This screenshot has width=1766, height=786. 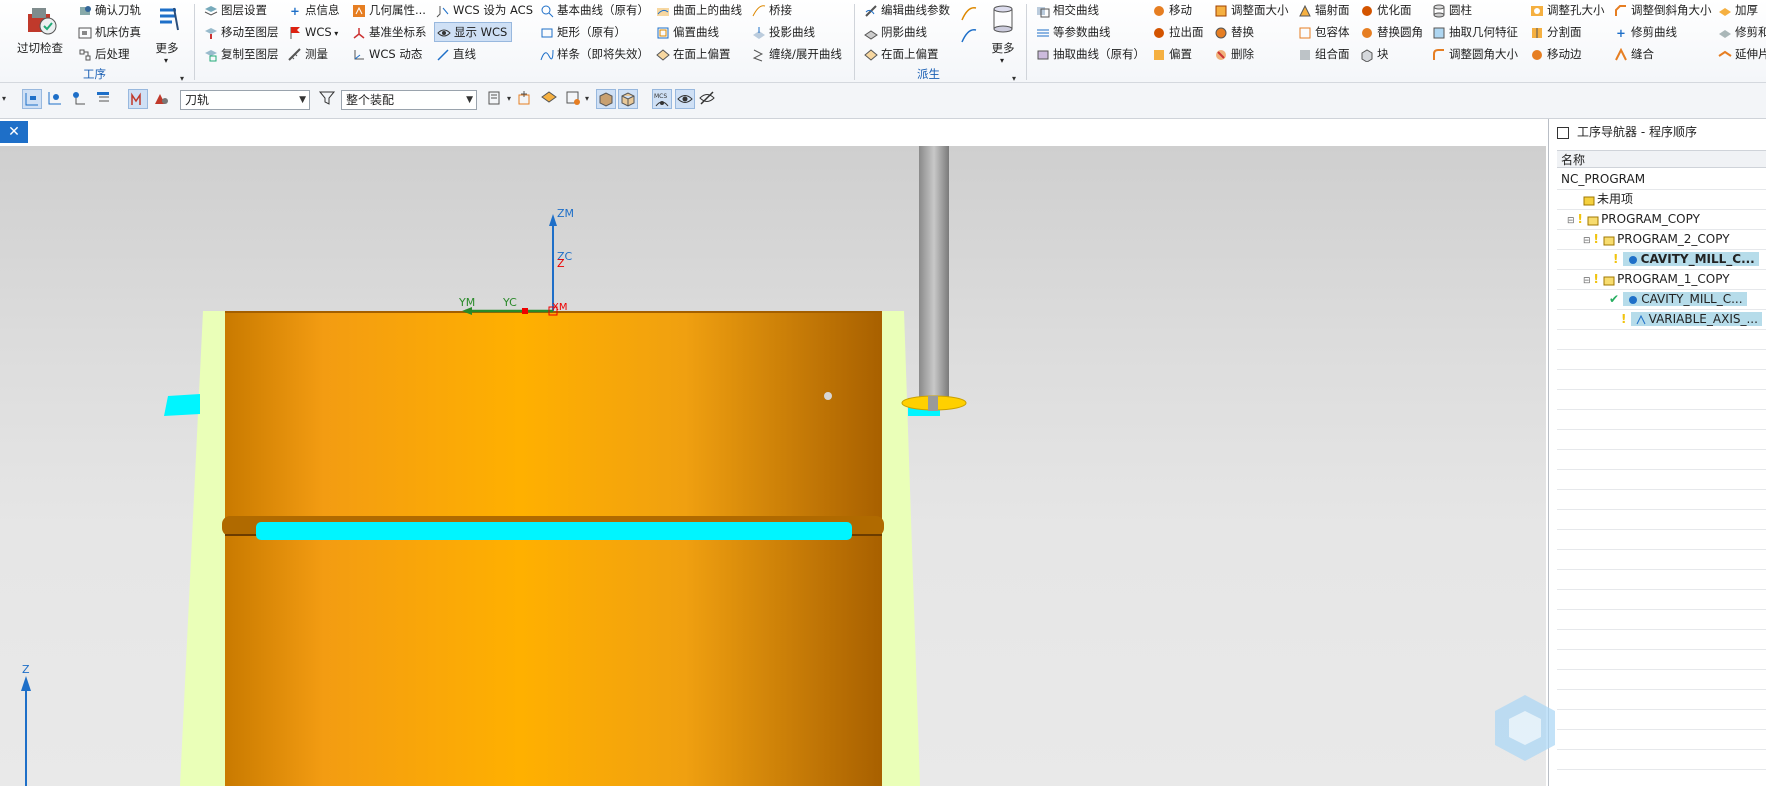 What do you see at coordinates (594, 10) in the screenshot?
I see `basic-curve-button: 基本曲线（原有）` at bounding box center [594, 10].